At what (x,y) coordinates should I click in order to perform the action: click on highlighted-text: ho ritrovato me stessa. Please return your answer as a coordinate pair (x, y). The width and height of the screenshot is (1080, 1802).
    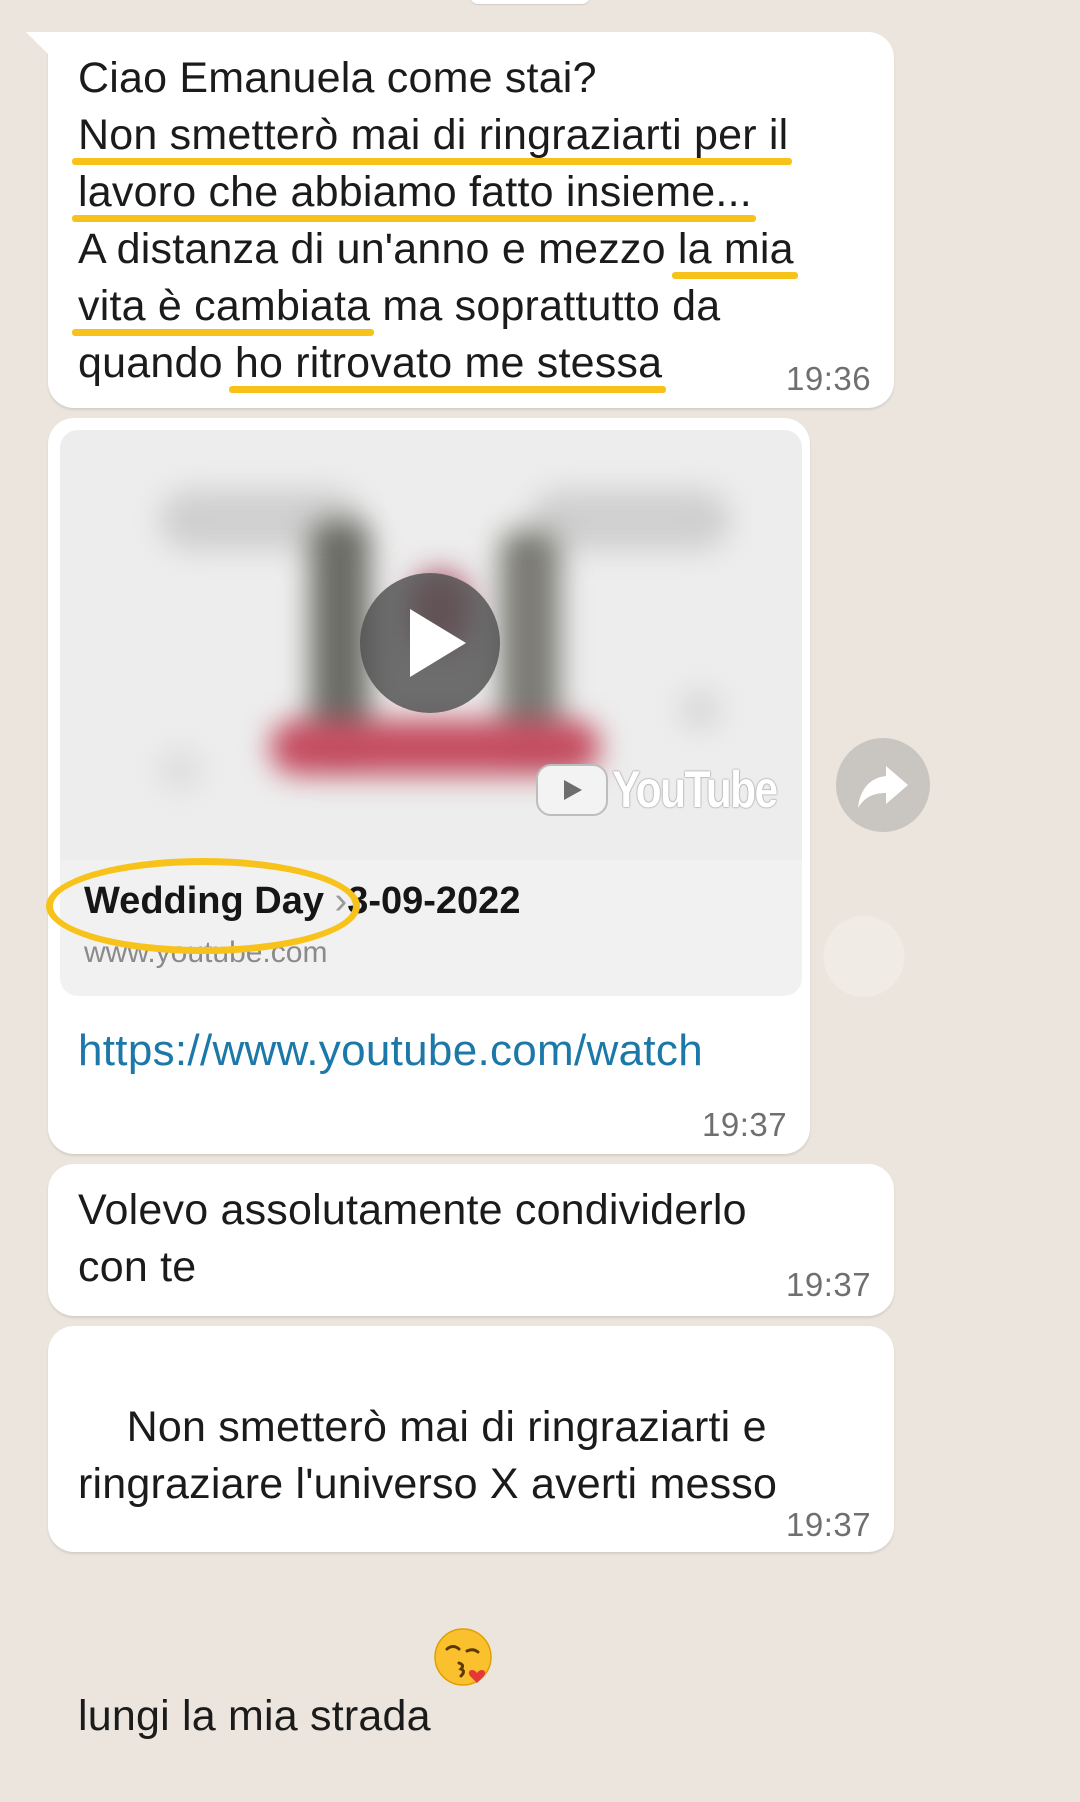
    Looking at the image, I should click on (448, 363).